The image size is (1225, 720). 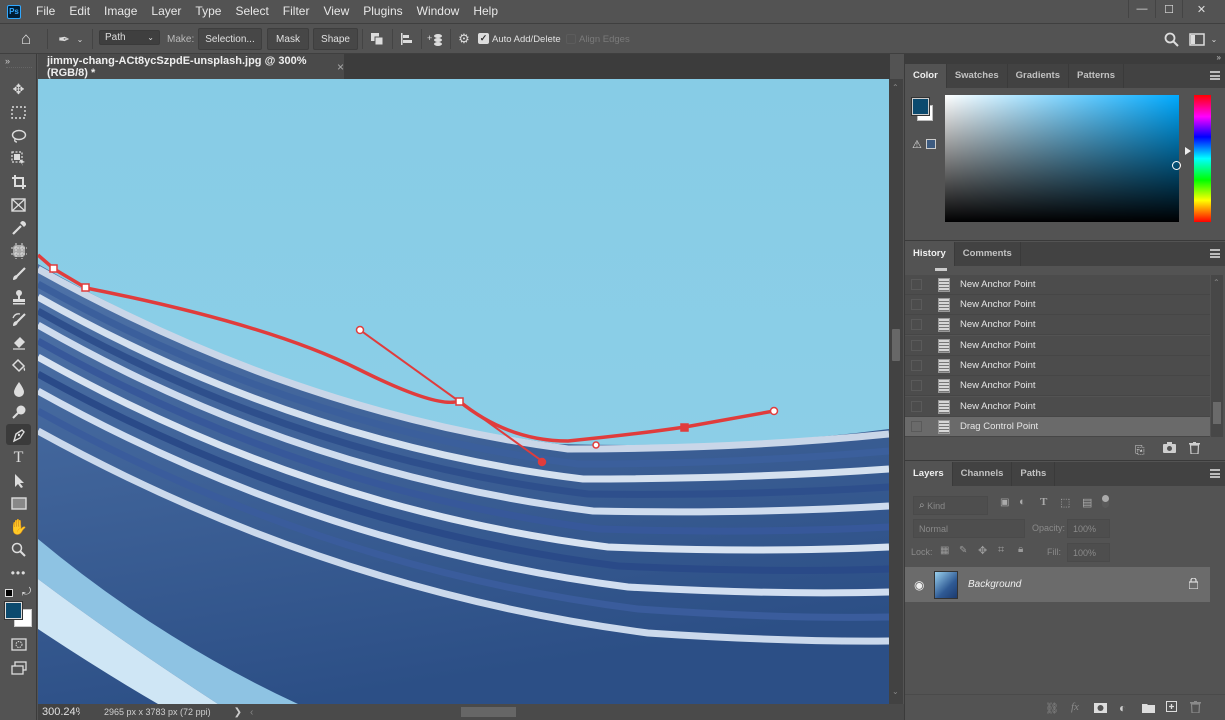 I want to click on scroll-left-icon: ‹, so click(x=251, y=712).